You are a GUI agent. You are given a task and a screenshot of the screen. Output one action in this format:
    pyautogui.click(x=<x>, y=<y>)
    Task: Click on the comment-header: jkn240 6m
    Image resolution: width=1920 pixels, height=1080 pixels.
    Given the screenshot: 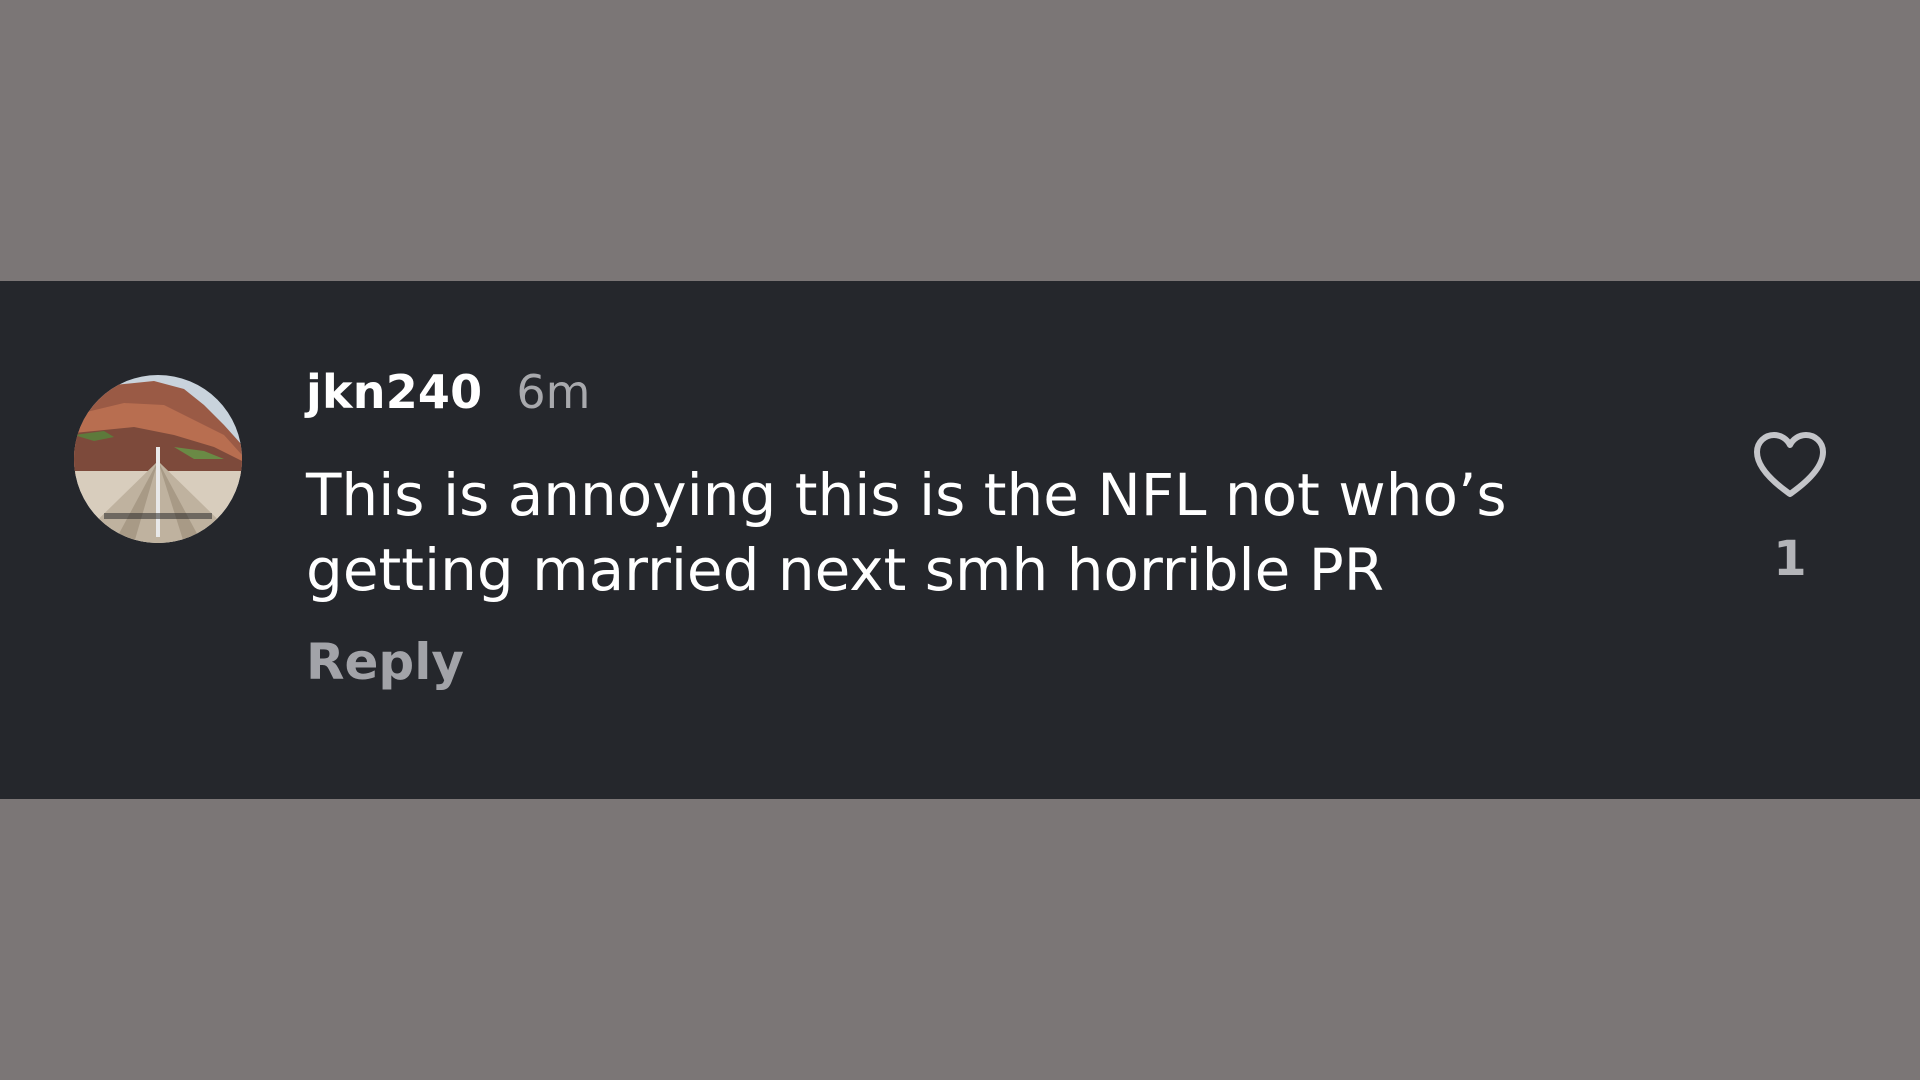 What is the action you would take?
    pyautogui.click(x=448, y=392)
    